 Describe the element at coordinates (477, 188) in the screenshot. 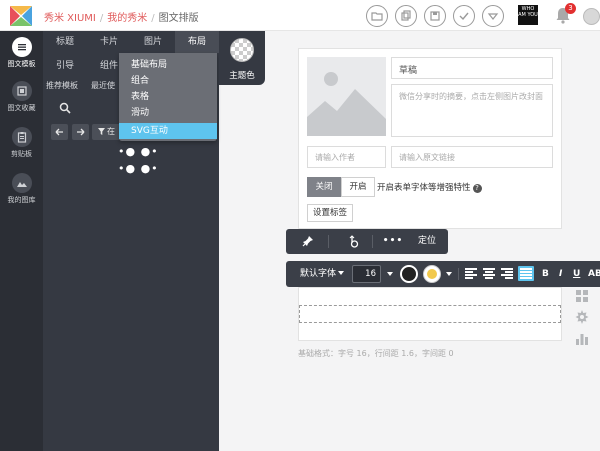

I see `help-icon: ?` at that location.